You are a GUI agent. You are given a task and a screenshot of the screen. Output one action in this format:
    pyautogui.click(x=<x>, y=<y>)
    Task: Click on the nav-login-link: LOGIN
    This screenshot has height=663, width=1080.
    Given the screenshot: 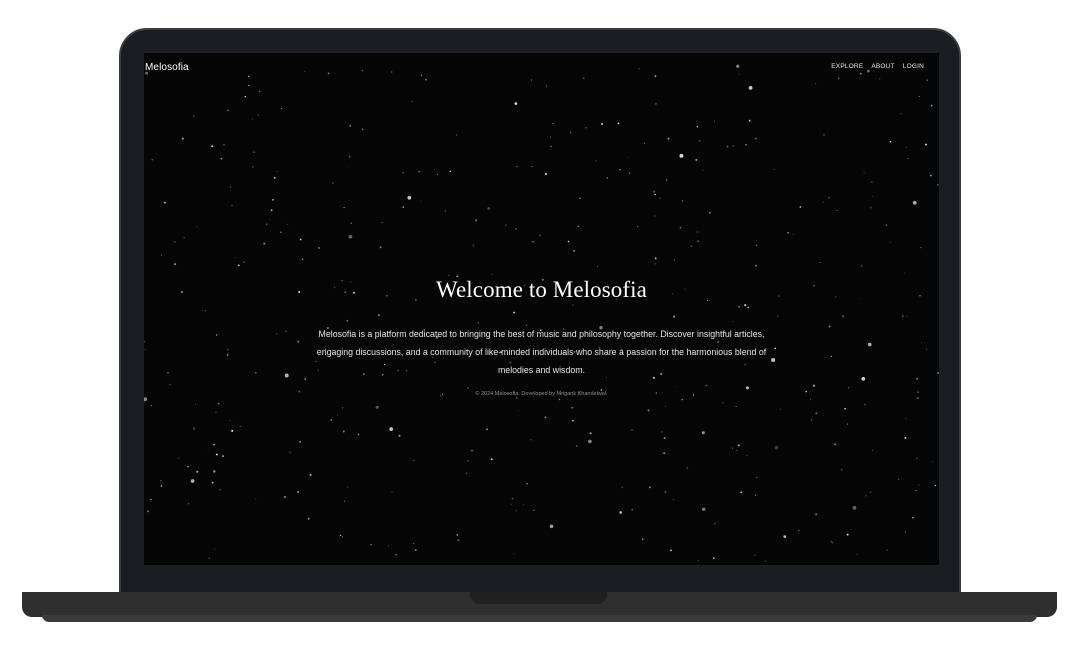 What is the action you would take?
    pyautogui.click(x=913, y=66)
    